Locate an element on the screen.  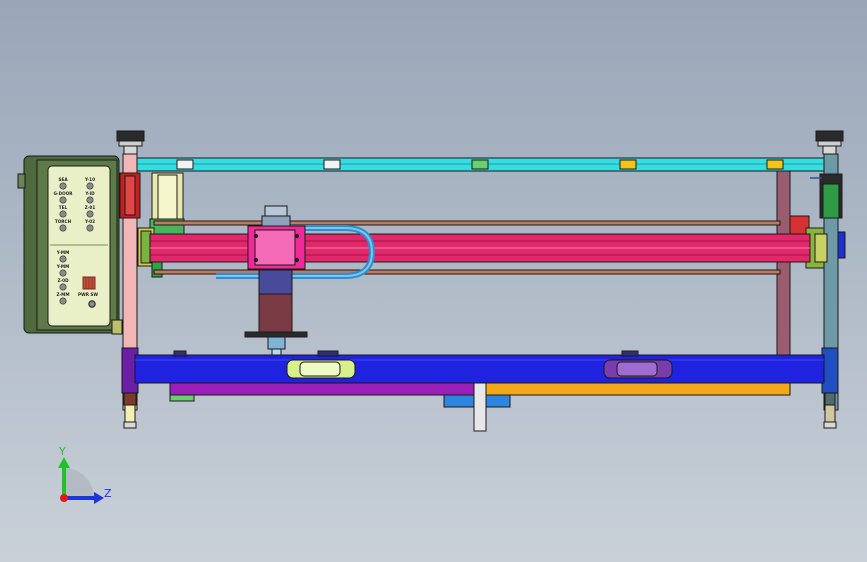
base-beam is located at coordinates (479, 367).